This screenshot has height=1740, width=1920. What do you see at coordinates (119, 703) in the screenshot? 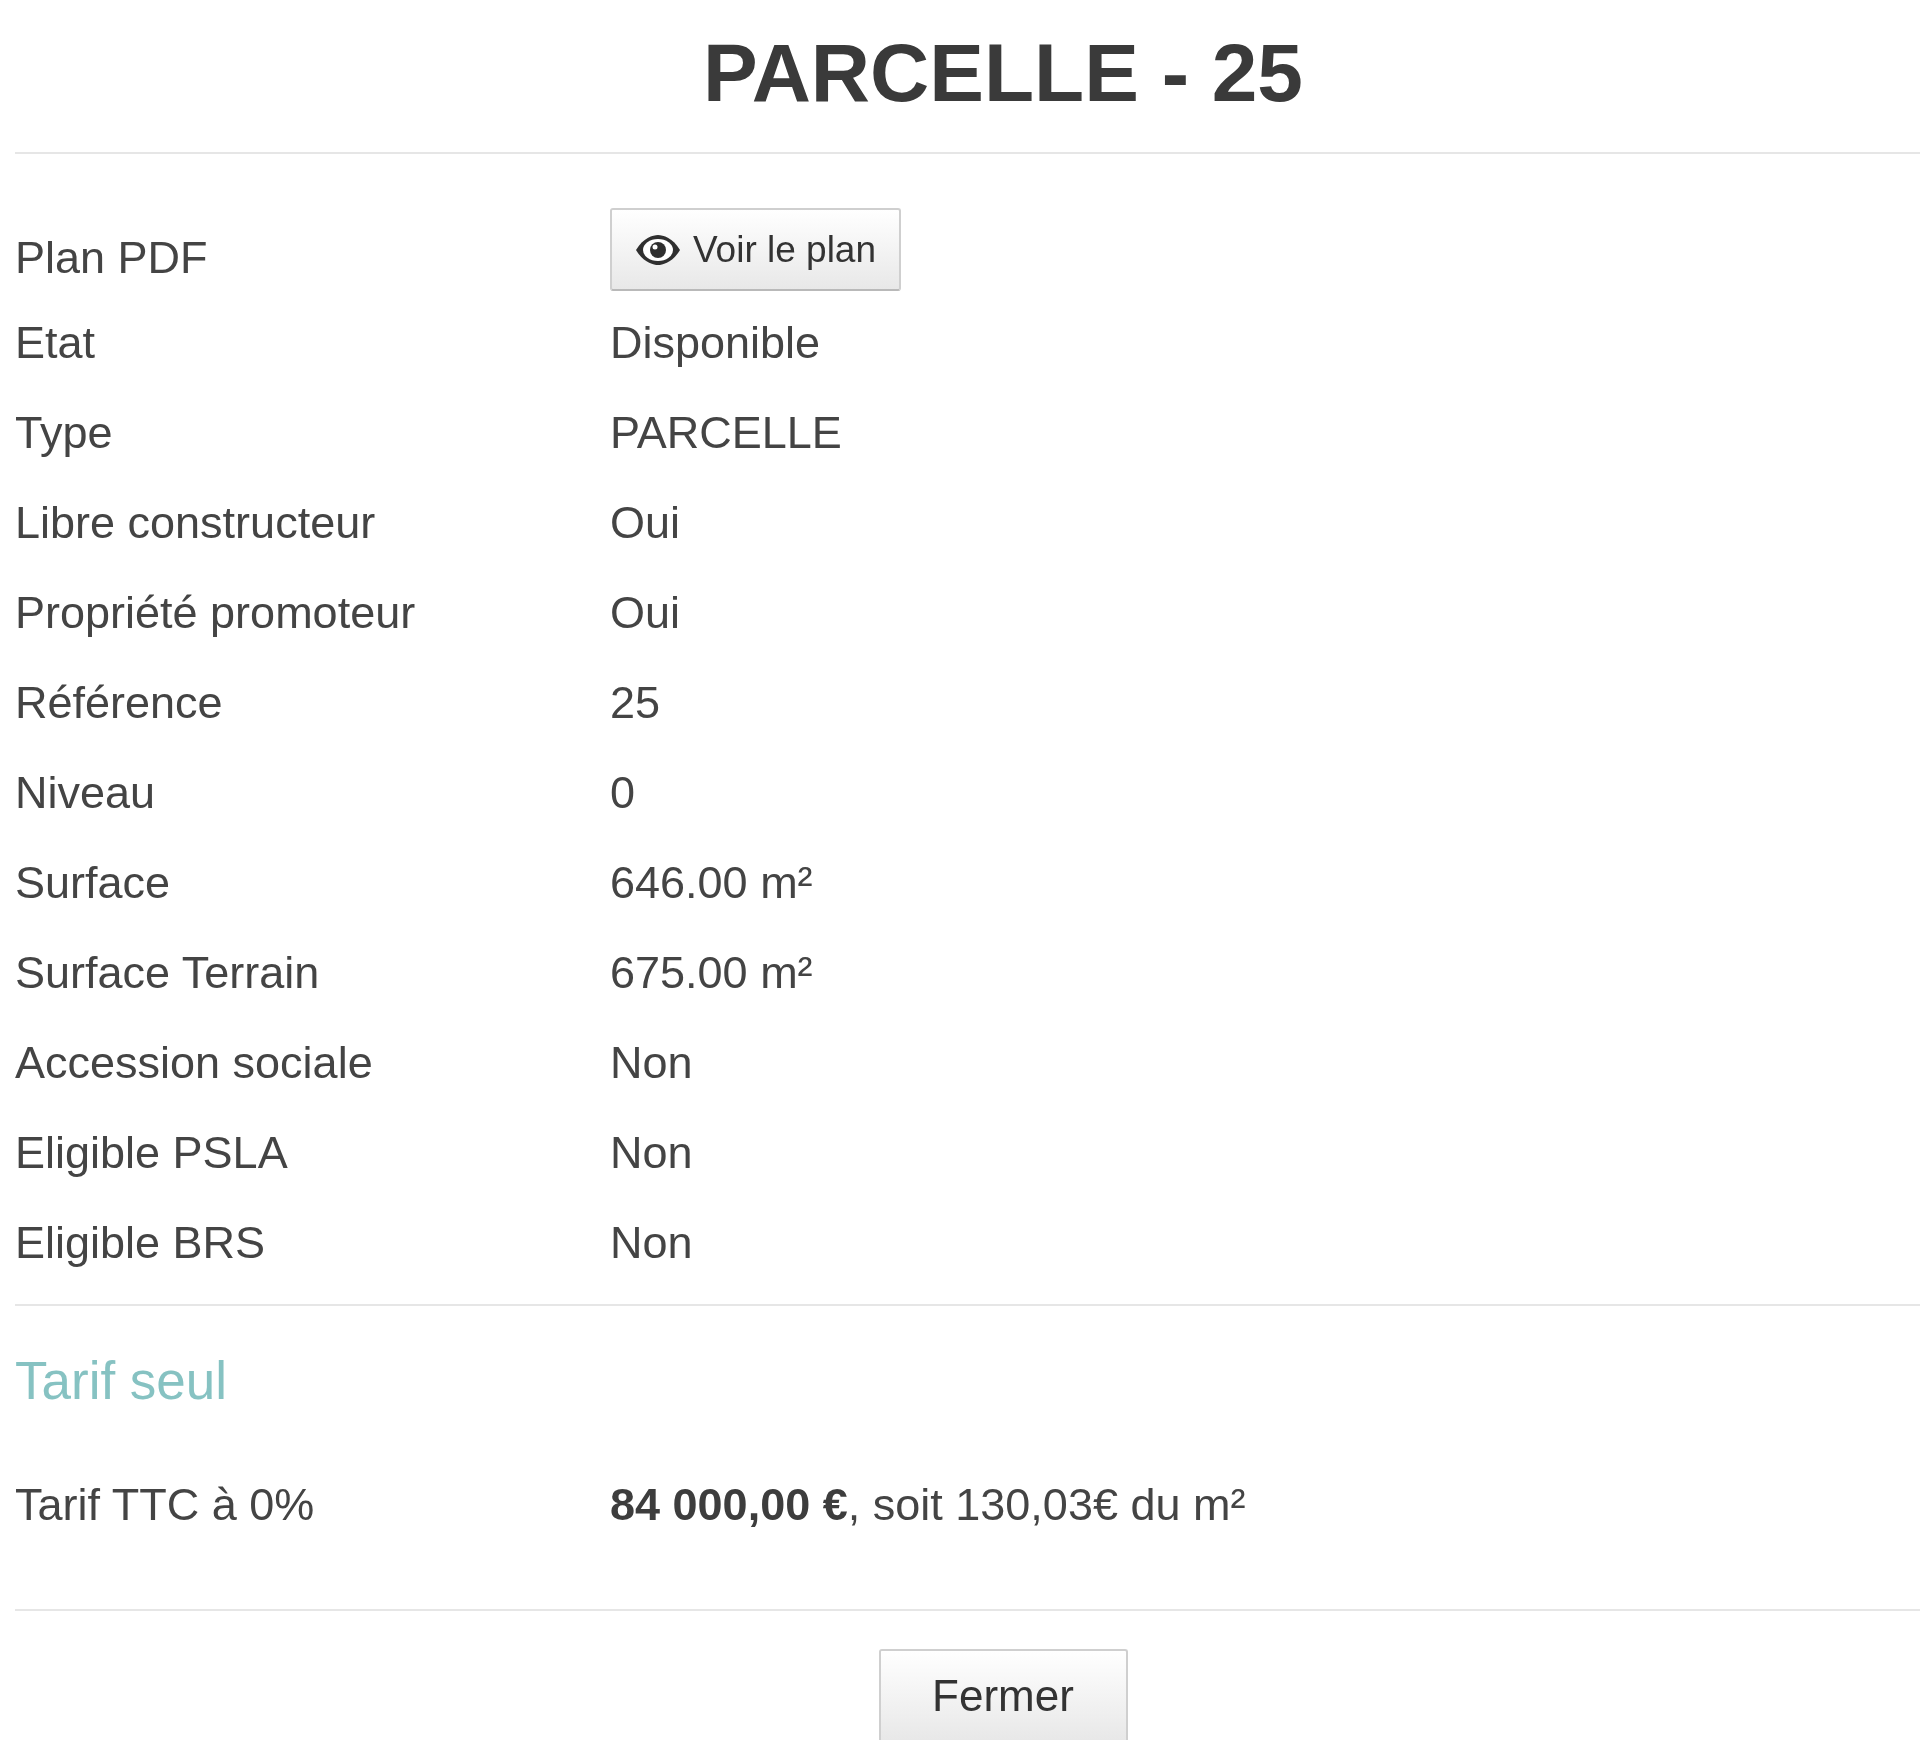
I see `field-label: Référence` at bounding box center [119, 703].